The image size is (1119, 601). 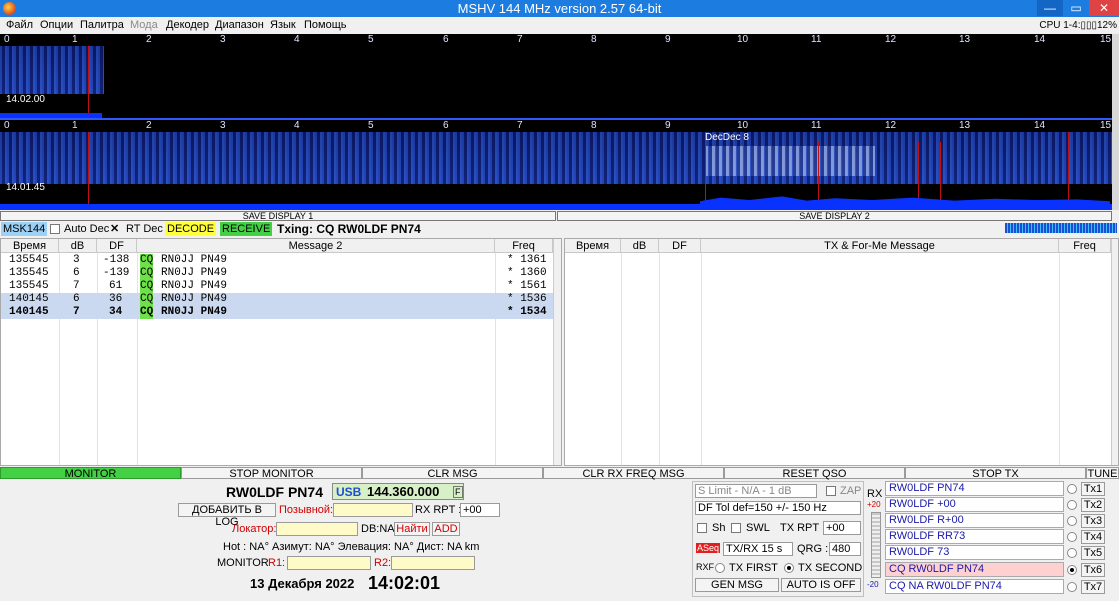 What do you see at coordinates (458, 492) in the screenshot?
I see `frequency-button: F` at bounding box center [458, 492].